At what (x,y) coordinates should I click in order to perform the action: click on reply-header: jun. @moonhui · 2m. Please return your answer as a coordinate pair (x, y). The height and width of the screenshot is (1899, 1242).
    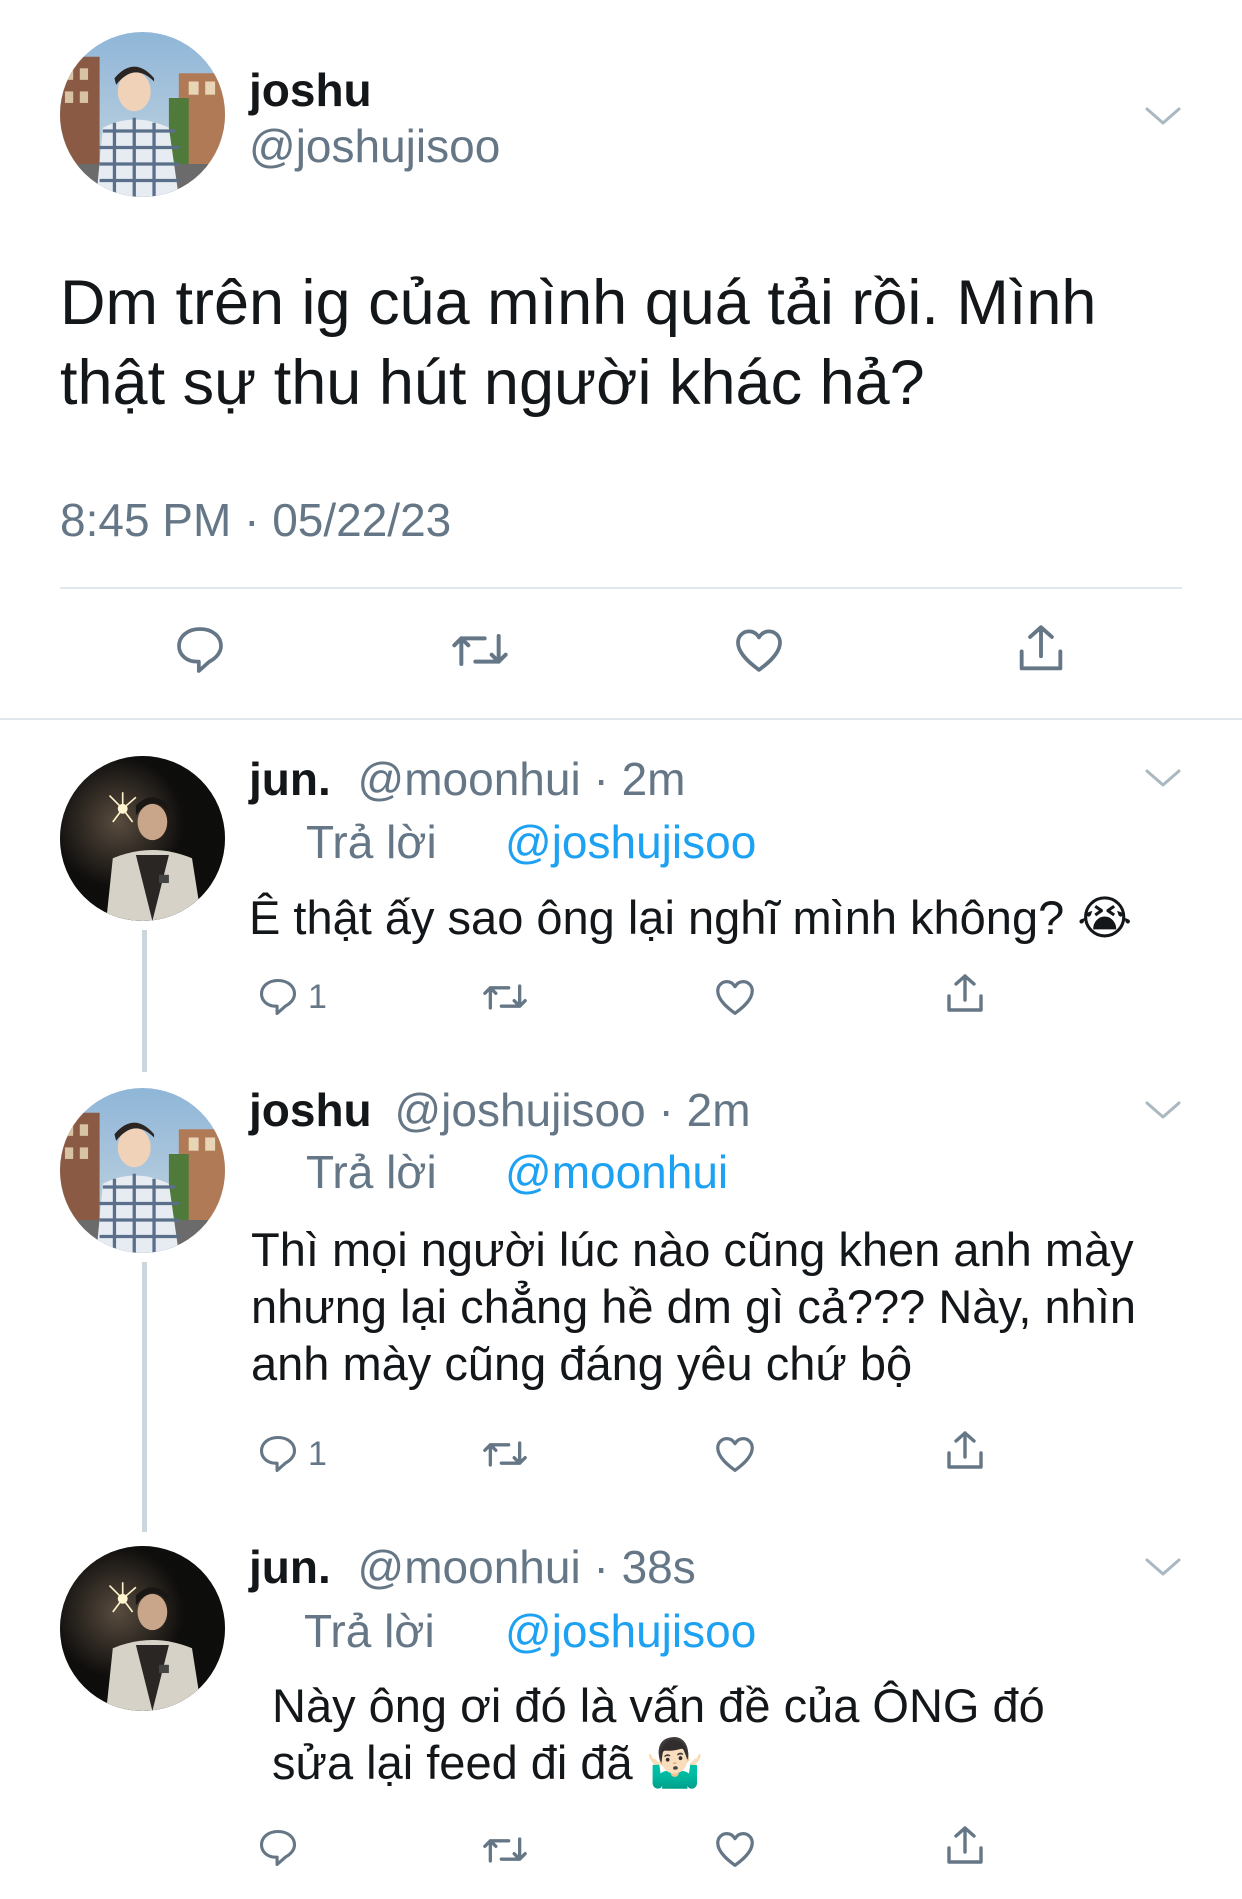
    Looking at the image, I should click on (467, 779).